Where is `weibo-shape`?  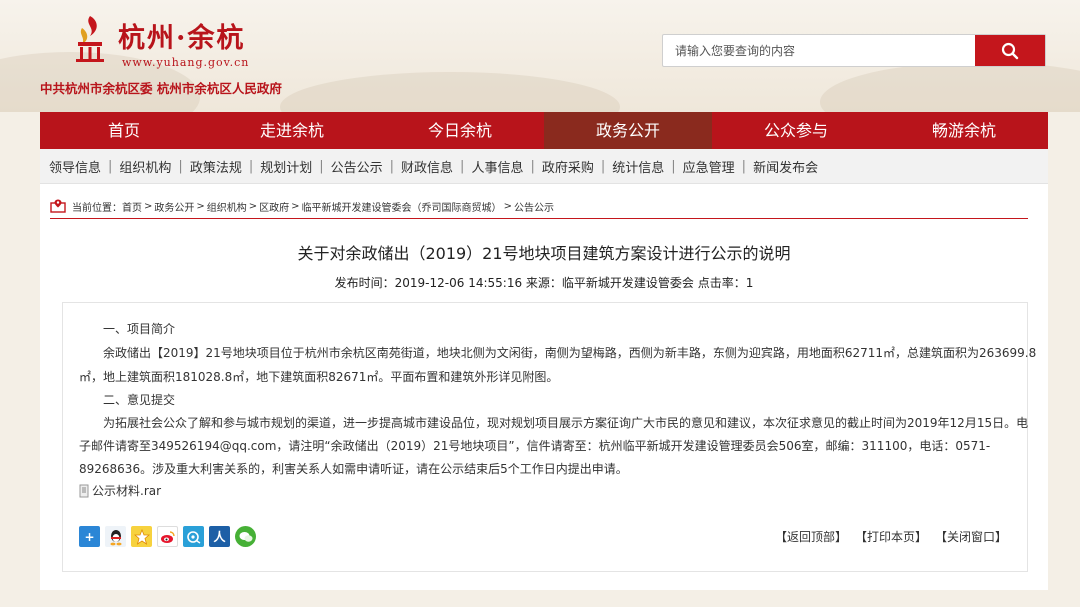
weibo-shape is located at coordinates (167, 536).